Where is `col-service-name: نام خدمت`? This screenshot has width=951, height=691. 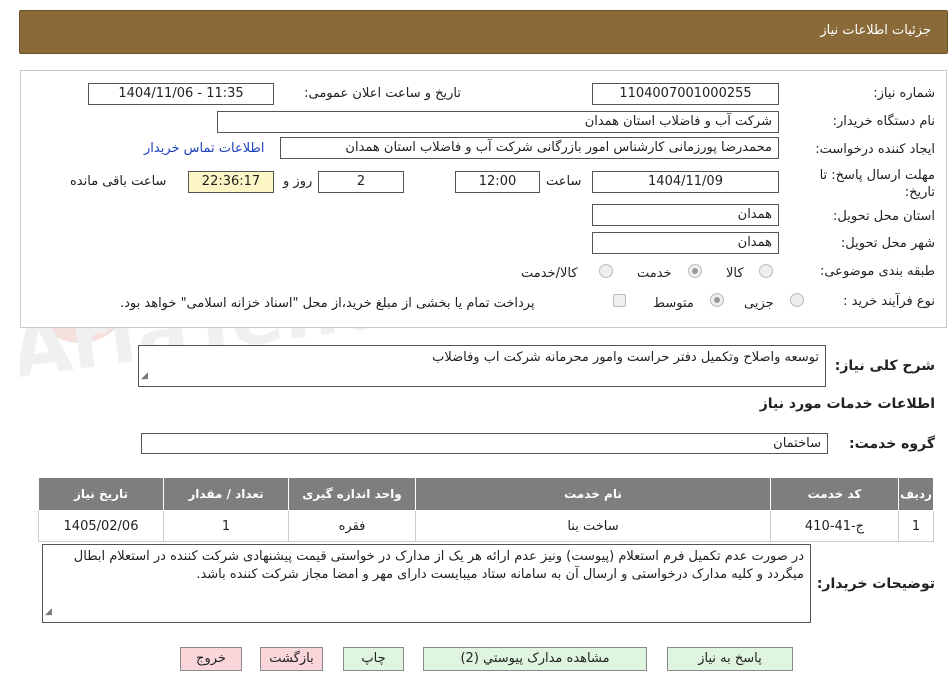
col-service-name: نام خدمت is located at coordinates (593, 494).